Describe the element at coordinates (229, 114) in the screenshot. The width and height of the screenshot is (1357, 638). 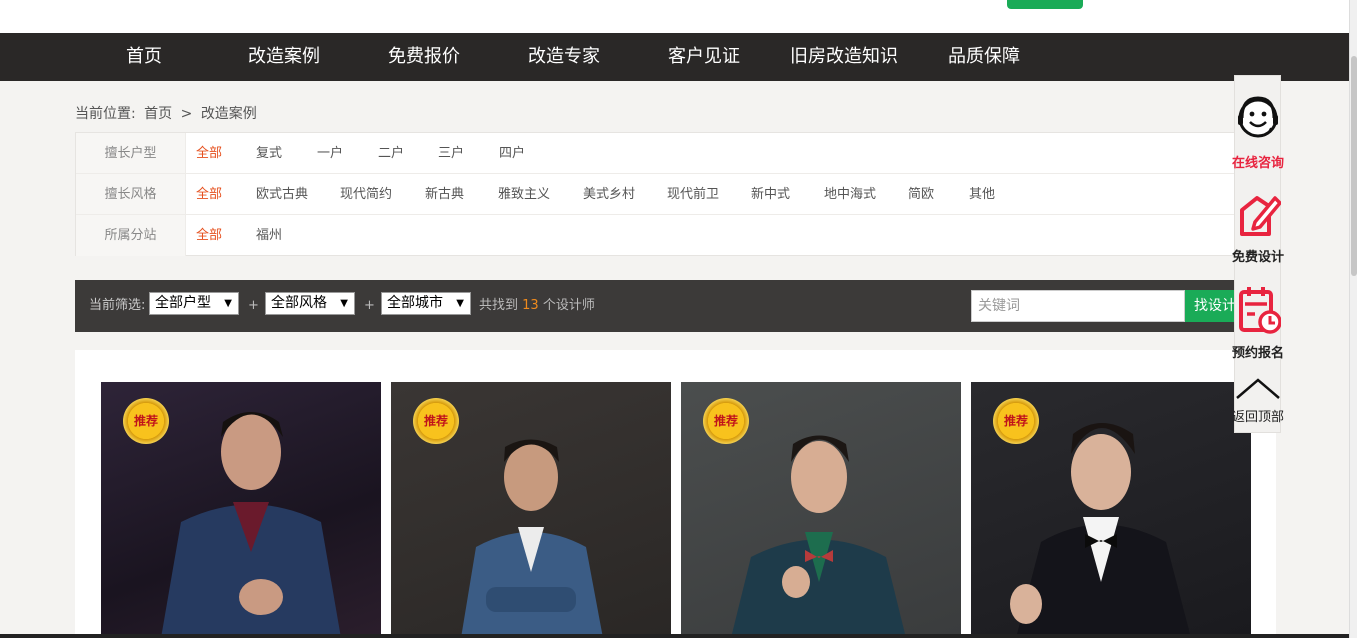
I see `breadcrumb-current: 改造案例` at that location.